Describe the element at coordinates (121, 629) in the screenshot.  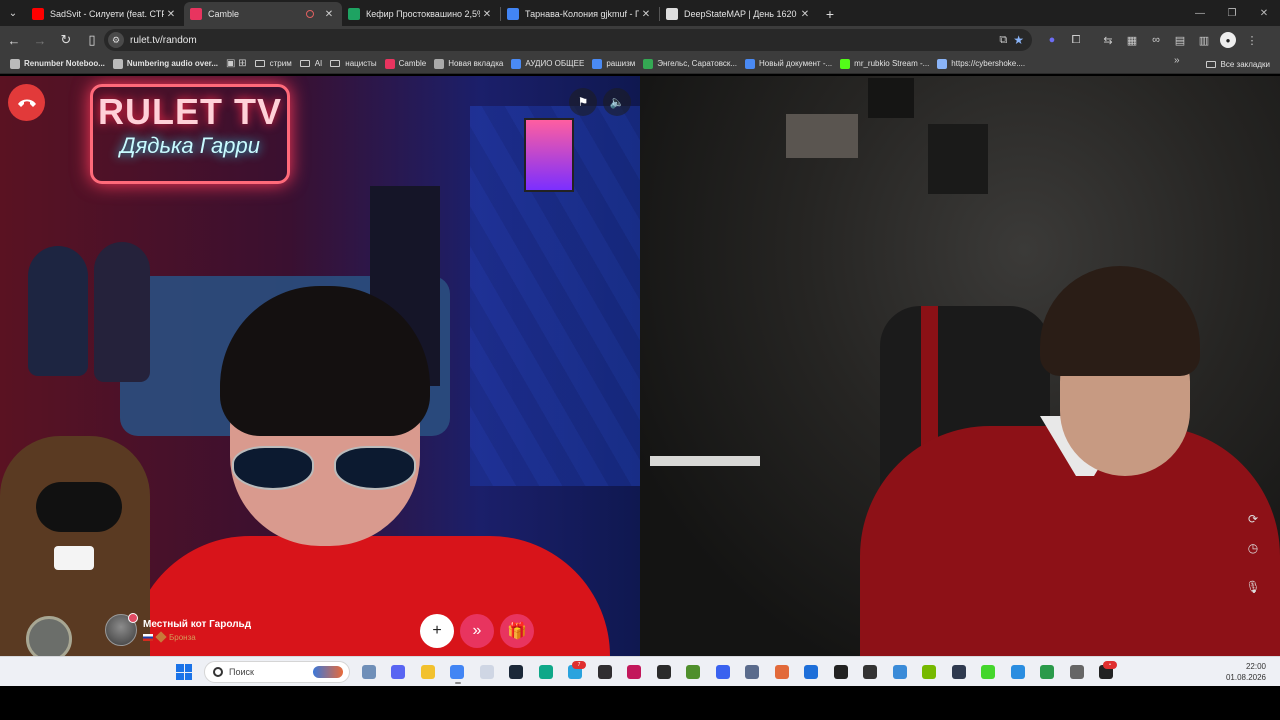
I see `avatar` at that location.